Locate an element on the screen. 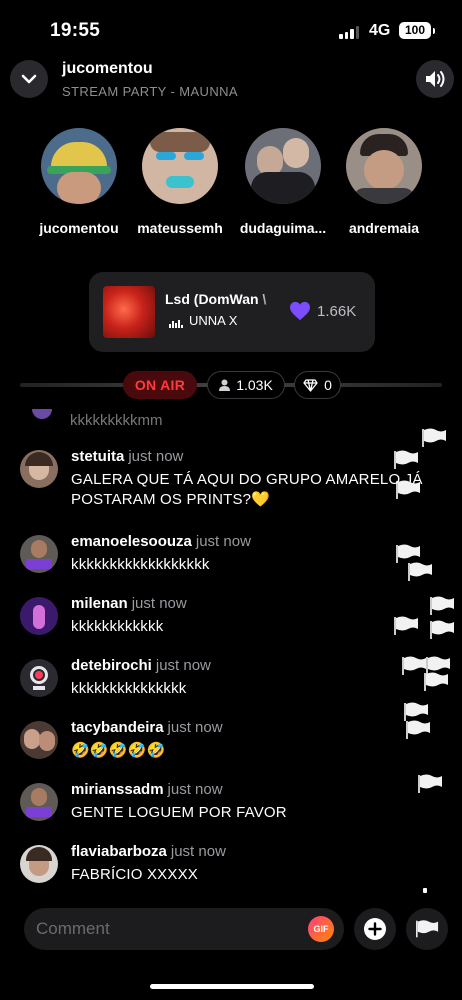 The height and width of the screenshot is (1000, 462). message-text: kkkkkkkkkkkkkkkkkk is located at coordinates (140, 564).